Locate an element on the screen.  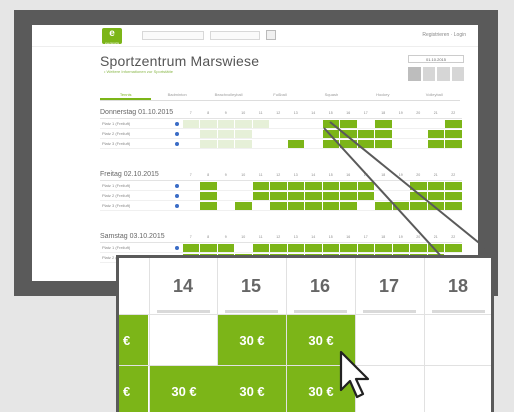
tab-badminton: Badminton is located at coordinates (176, 94).